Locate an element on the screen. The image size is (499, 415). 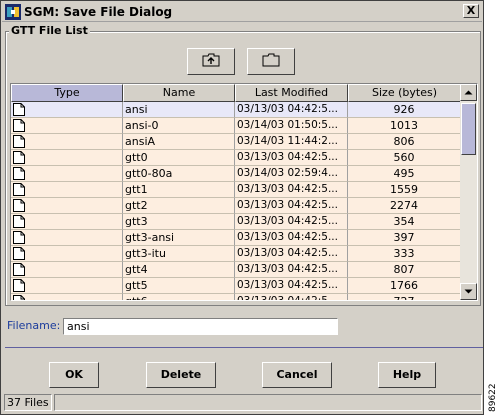
group-label: GTT File List is located at coordinates (49, 30).